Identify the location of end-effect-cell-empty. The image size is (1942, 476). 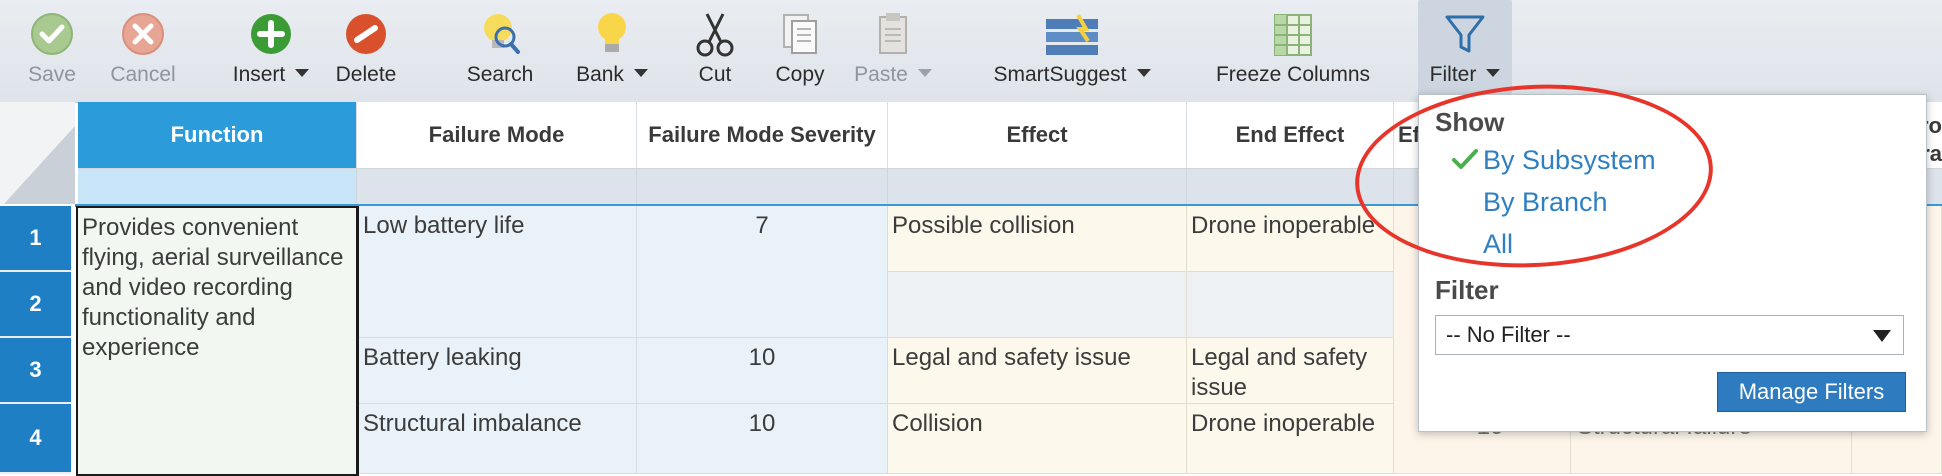
(1290, 305).